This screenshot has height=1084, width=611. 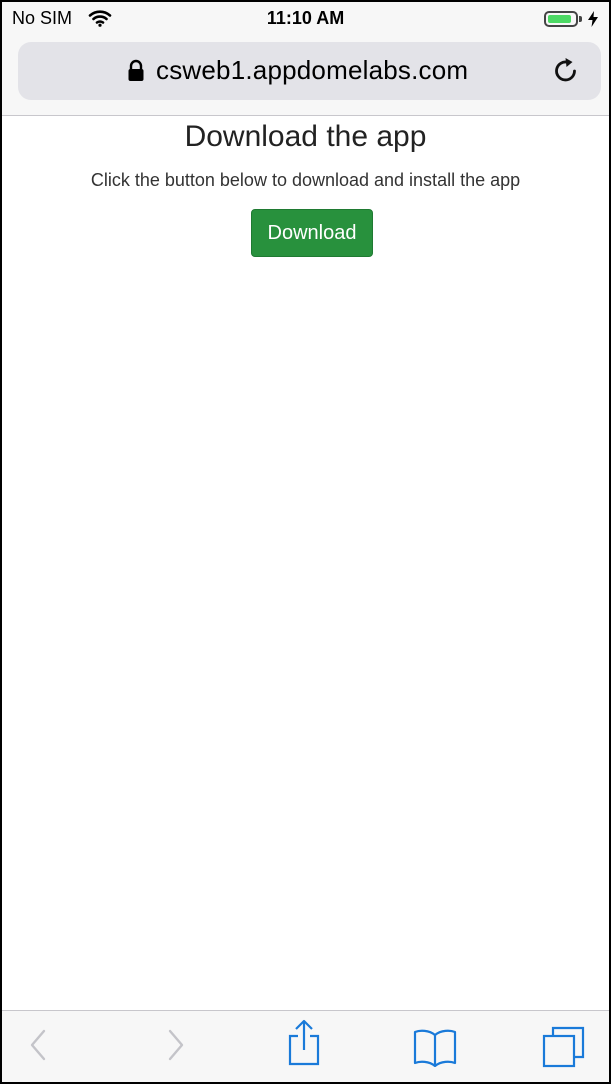 What do you see at coordinates (593, 21) in the screenshot?
I see `charging-bolt-icon` at bounding box center [593, 21].